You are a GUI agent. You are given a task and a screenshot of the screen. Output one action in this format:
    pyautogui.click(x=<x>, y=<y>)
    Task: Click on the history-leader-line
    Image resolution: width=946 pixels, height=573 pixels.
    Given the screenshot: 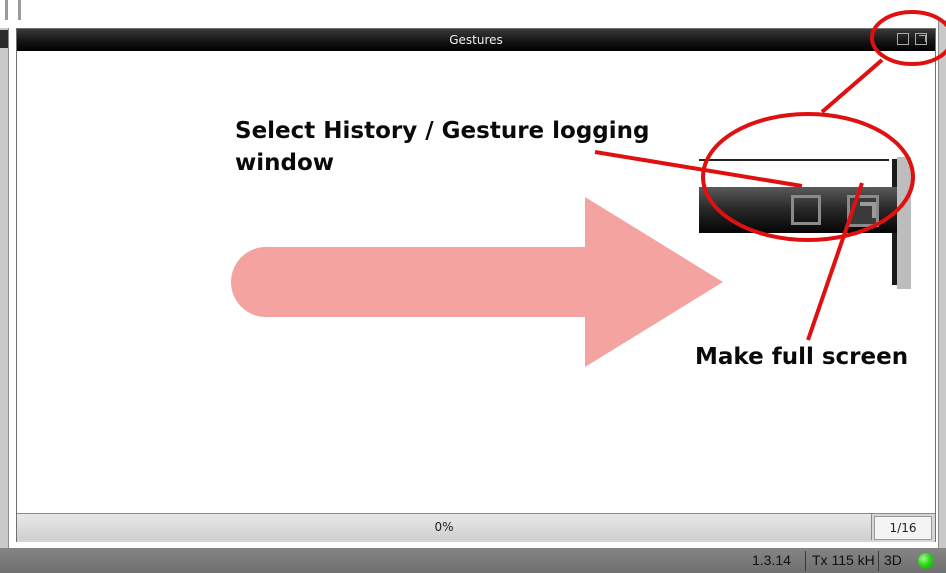 What is the action you would take?
    pyautogui.click(x=698, y=169)
    